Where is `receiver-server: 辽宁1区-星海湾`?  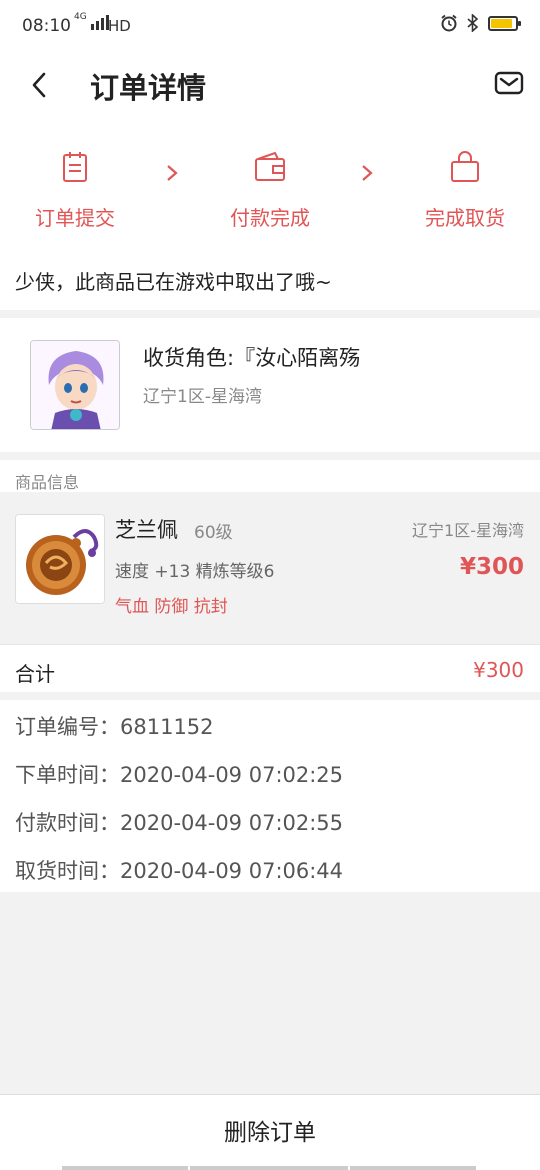
receiver-server: 辽宁1区-星海湾 is located at coordinates (202, 397).